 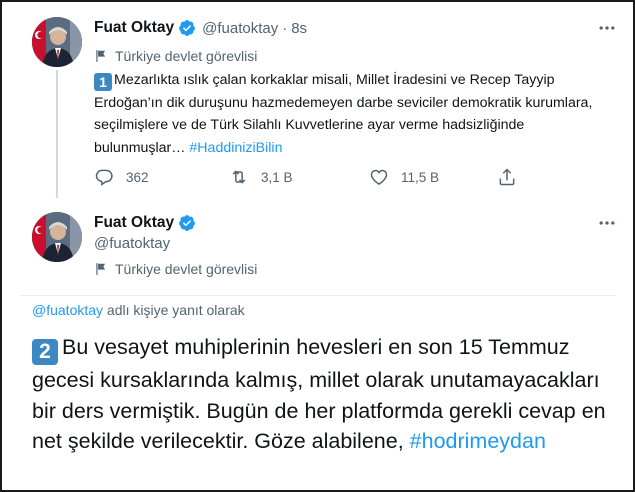 I want to click on reply-icon, so click(x=104, y=177).